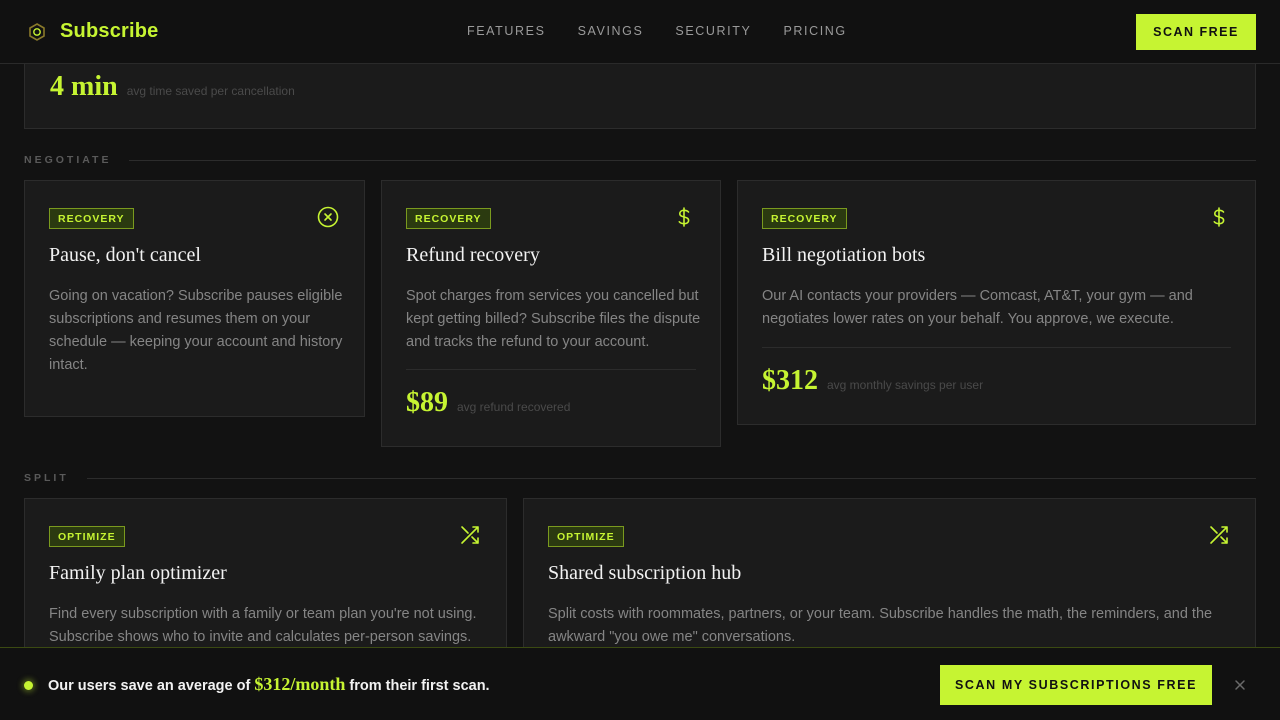  Describe the element at coordinates (1076, 685) in the screenshot. I see `scan-subscriptions-button: SCAN MY SUBSCRIPTIONS FREE` at that location.